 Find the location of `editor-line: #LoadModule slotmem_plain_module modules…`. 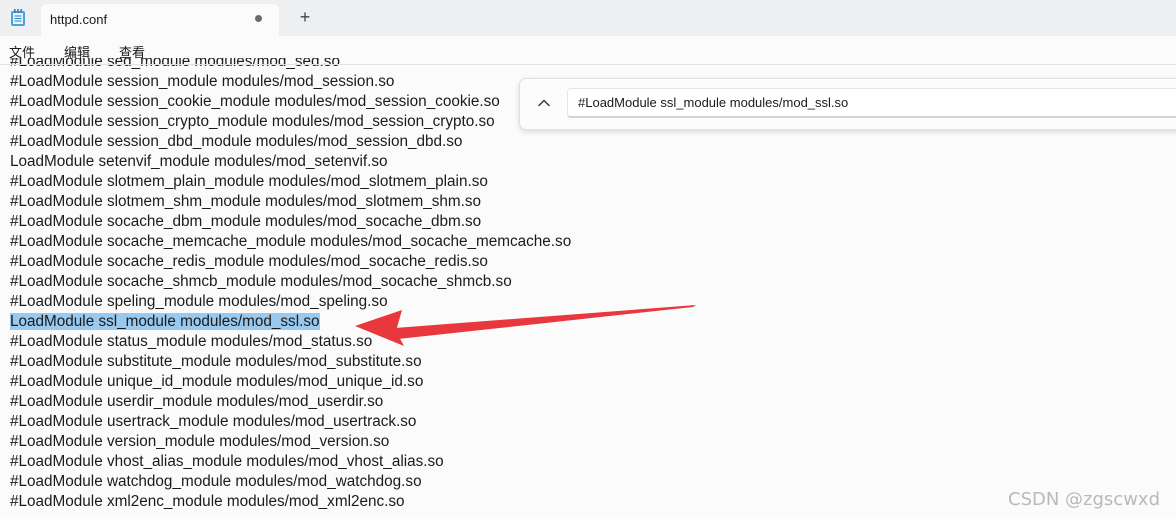

editor-line: #LoadModule slotmem_plain_module modules… is located at coordinates (249, 181).